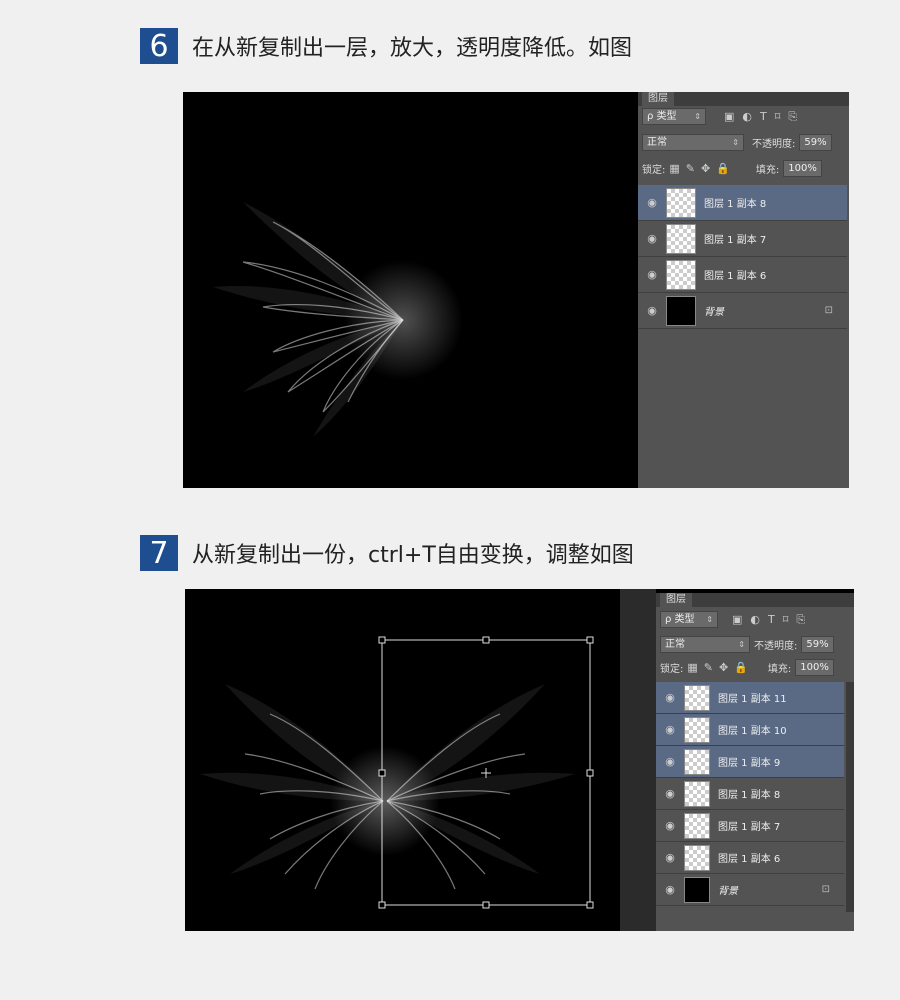  I want to click on layer-row: ◉ 图层 1 副本 9, so click(750, 762).